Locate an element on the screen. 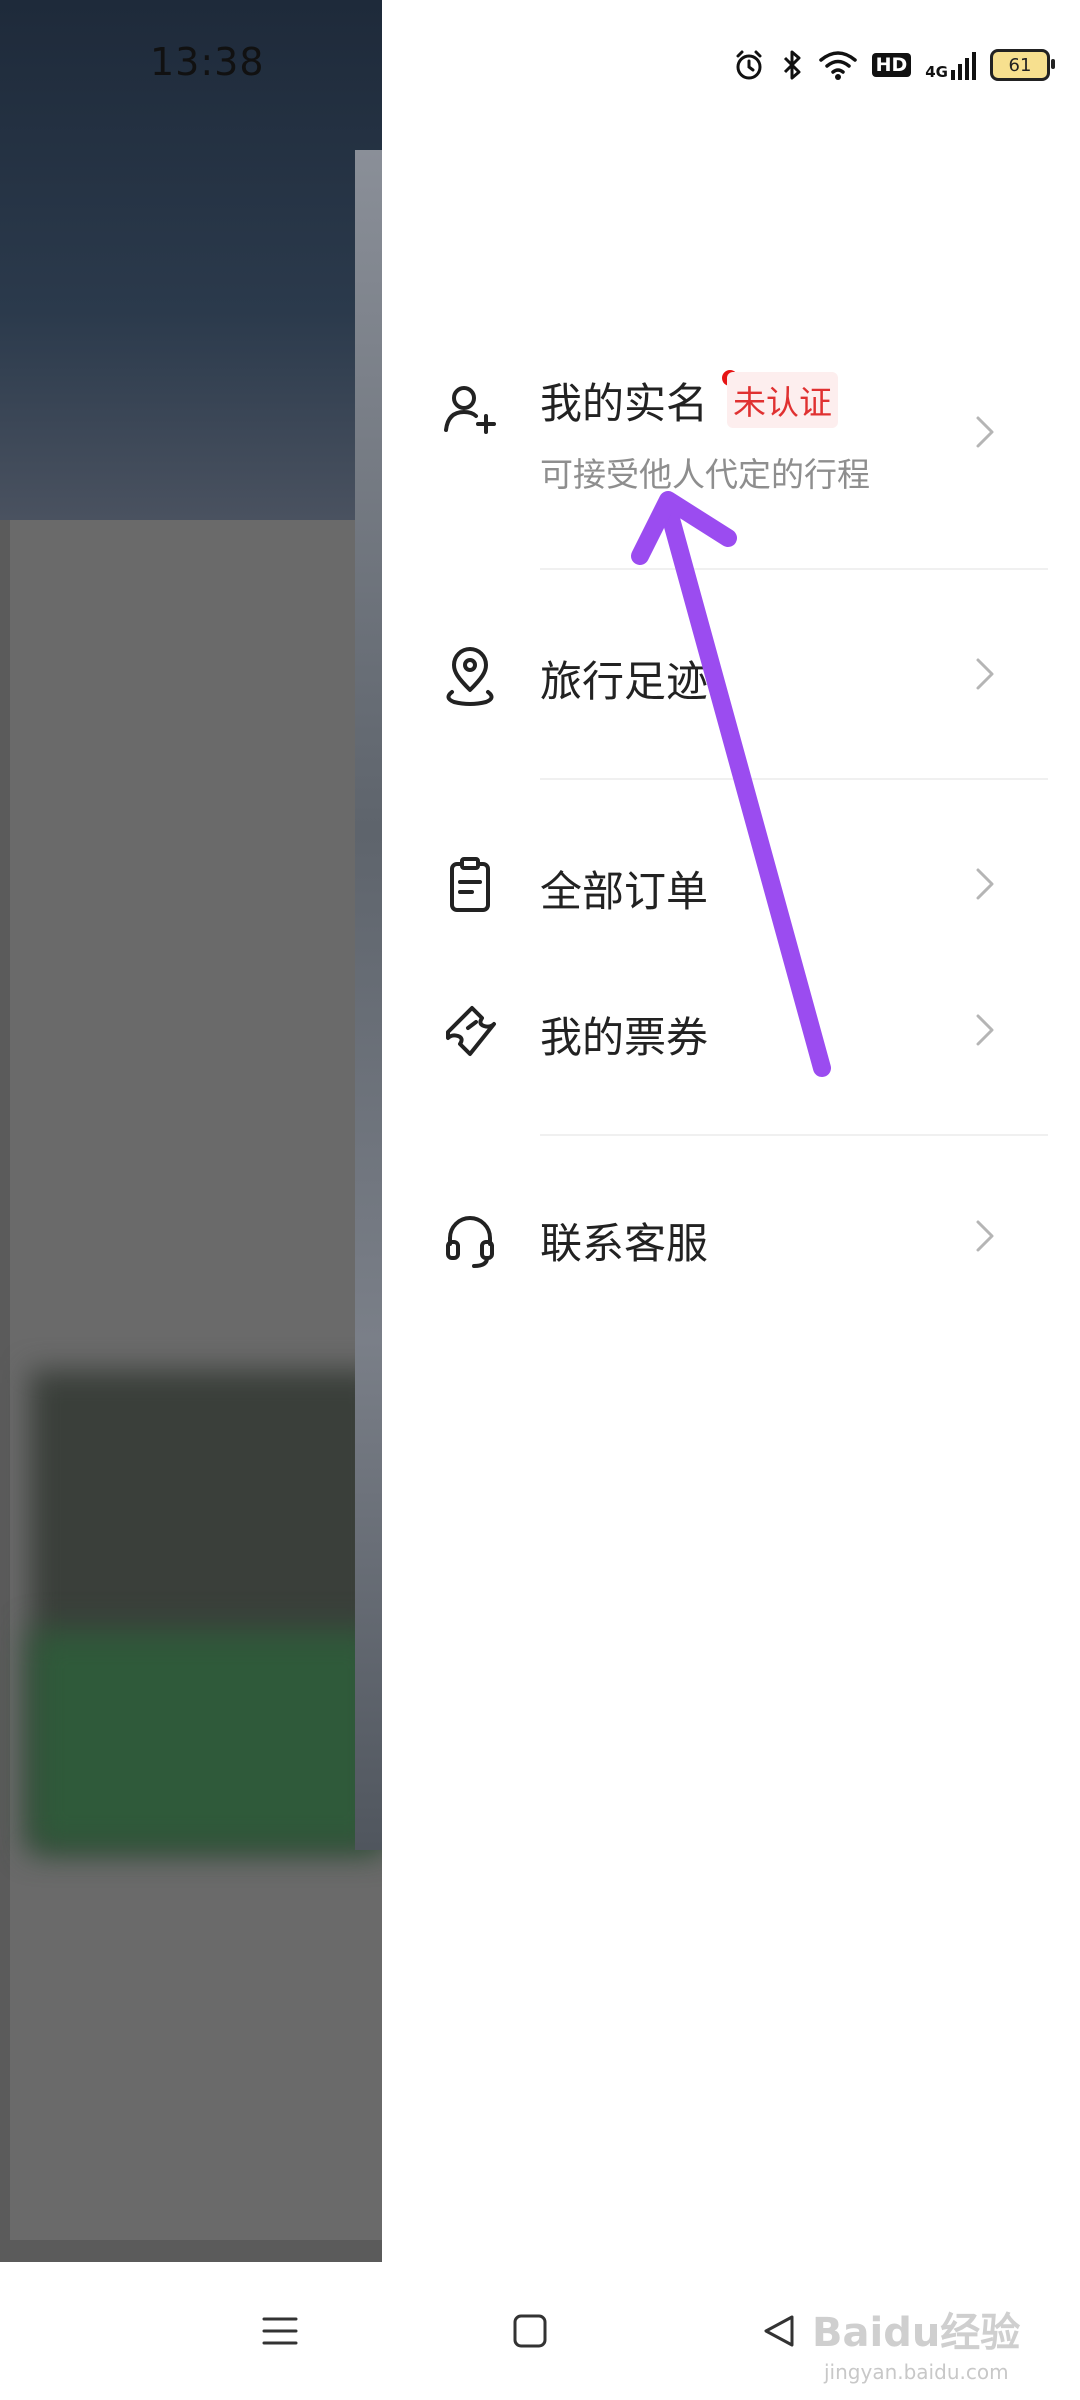 This screenshot has width=1080, height=2400. annotation-arrow is located at coordinates (731, 784).